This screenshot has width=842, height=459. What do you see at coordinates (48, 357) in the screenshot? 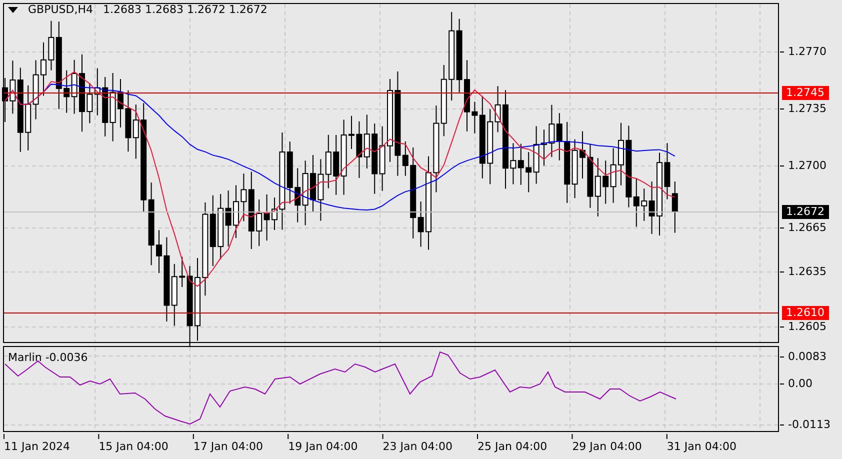
I see `indicator-label: Marlin -0.0036` at bounding box center [48, 357].